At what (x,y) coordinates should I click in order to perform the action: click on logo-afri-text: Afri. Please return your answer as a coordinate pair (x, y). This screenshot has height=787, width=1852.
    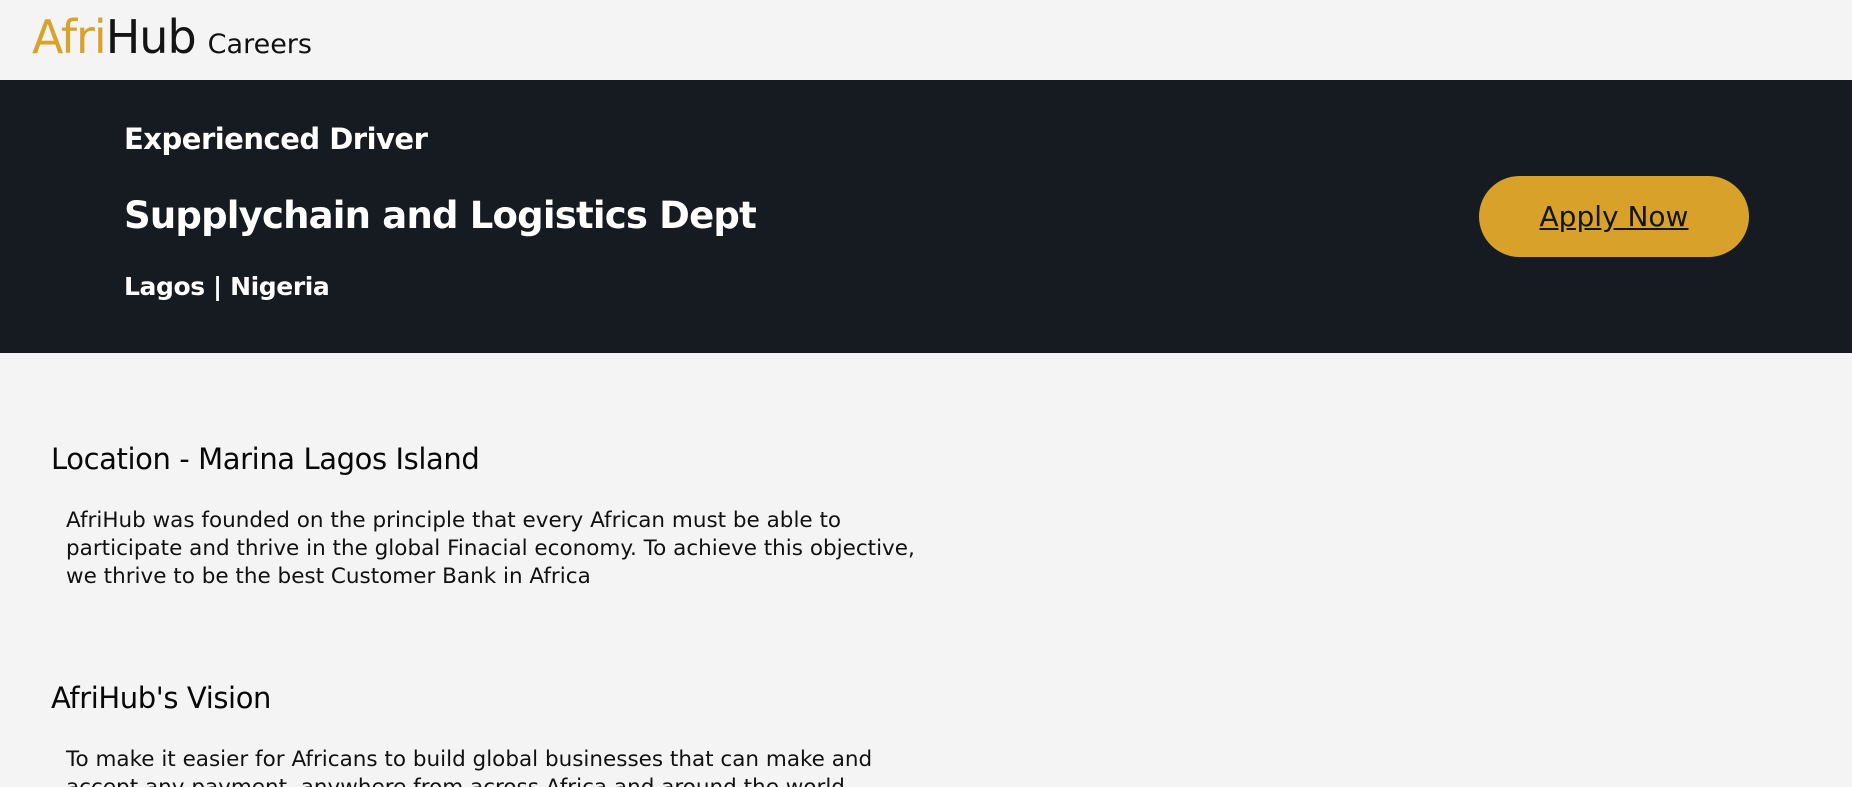
    Looking at the image, I should click on (69, 37).